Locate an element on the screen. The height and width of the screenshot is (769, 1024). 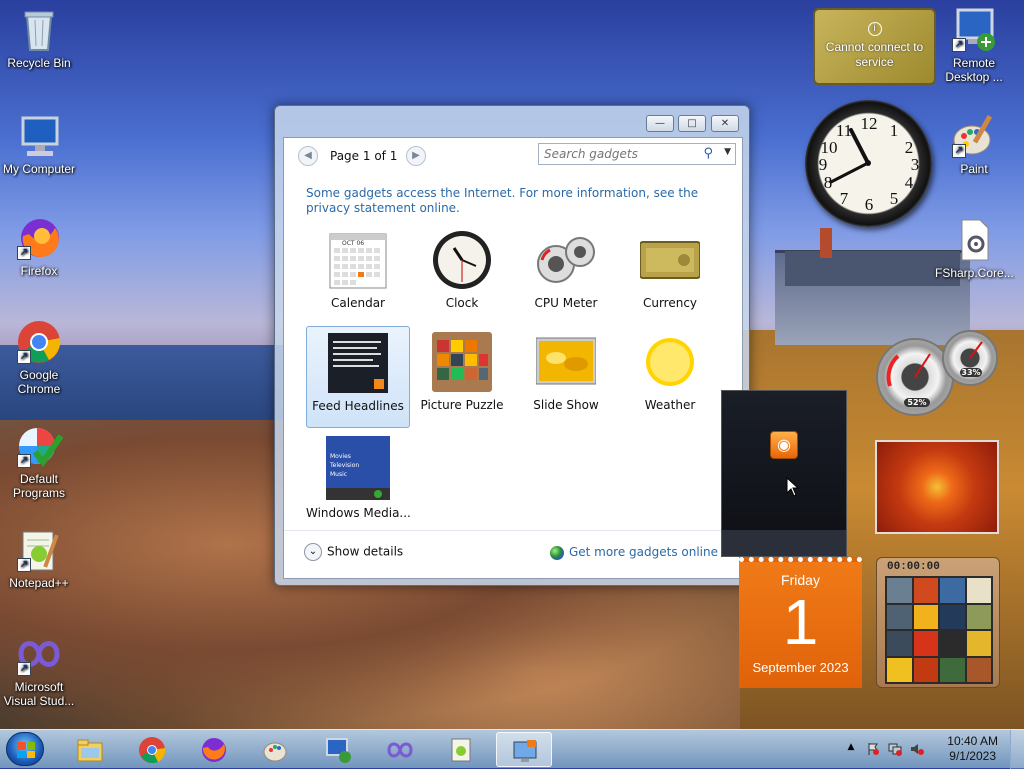
calendar-gadget: Friday 1 September 2023 is located at coordinates (800, 622).